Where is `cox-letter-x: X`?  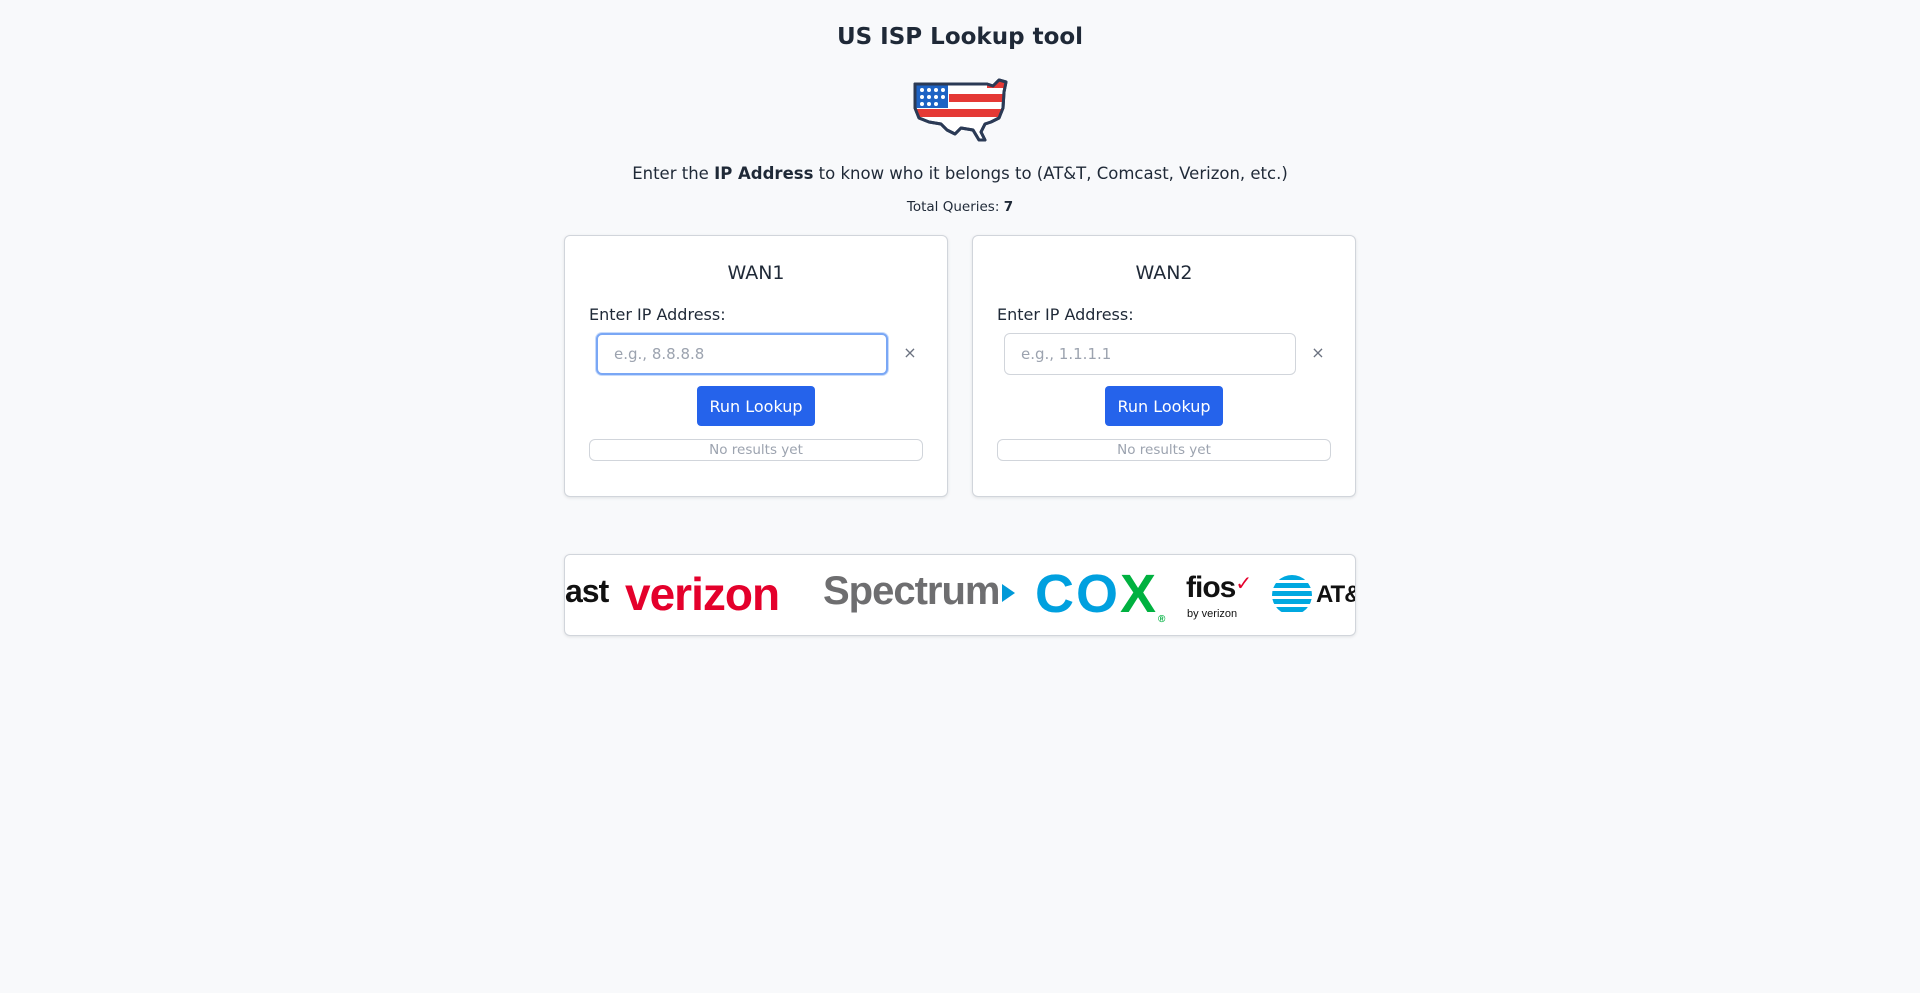
cox-letter-x: X is located at coordinates (1139, 594).